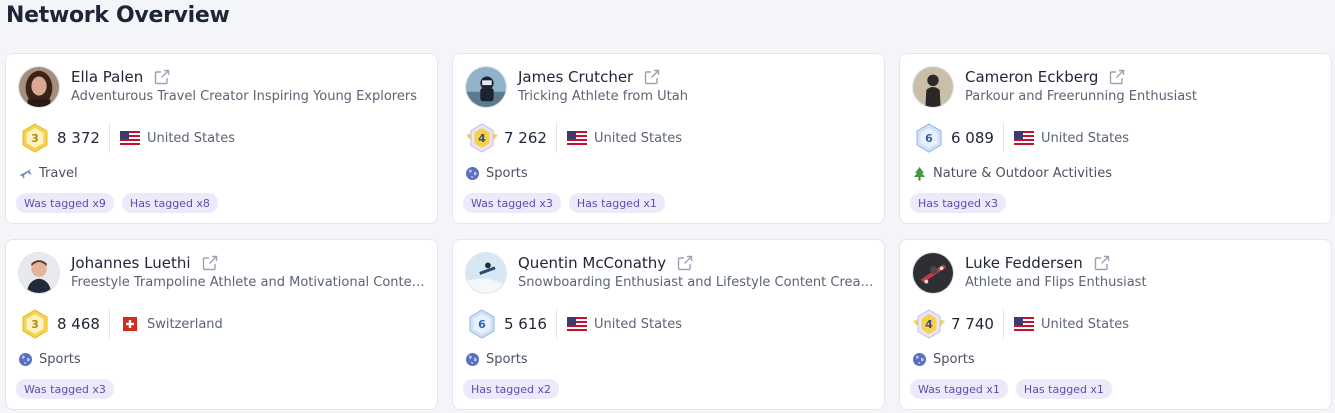 The height and width of the screenshot is (413, 1335). What do you see at coordinates (78, 138) in the screenshot?
I see `follower-count: 8 372` at bounding box center [78, 138].